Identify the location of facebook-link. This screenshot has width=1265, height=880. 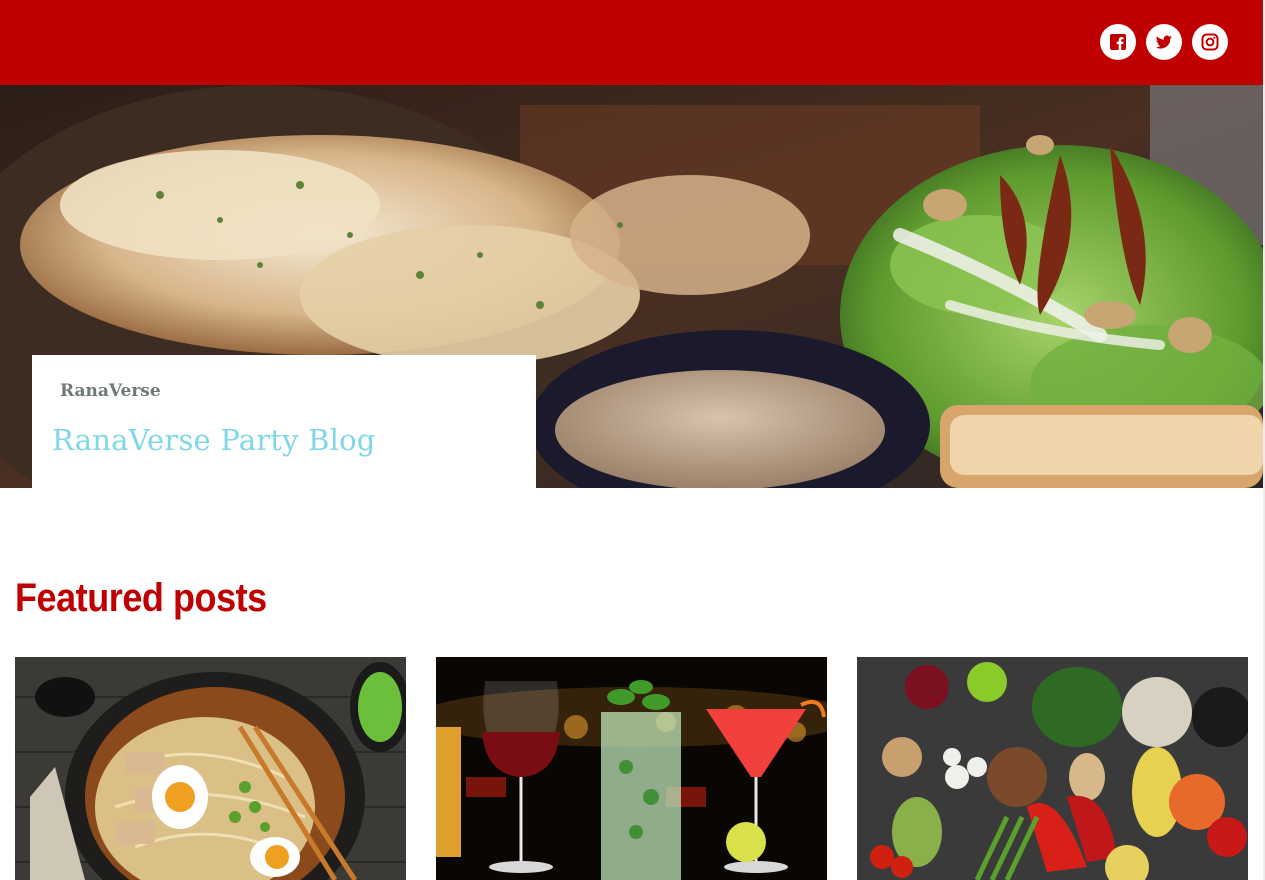
(1118, 42).